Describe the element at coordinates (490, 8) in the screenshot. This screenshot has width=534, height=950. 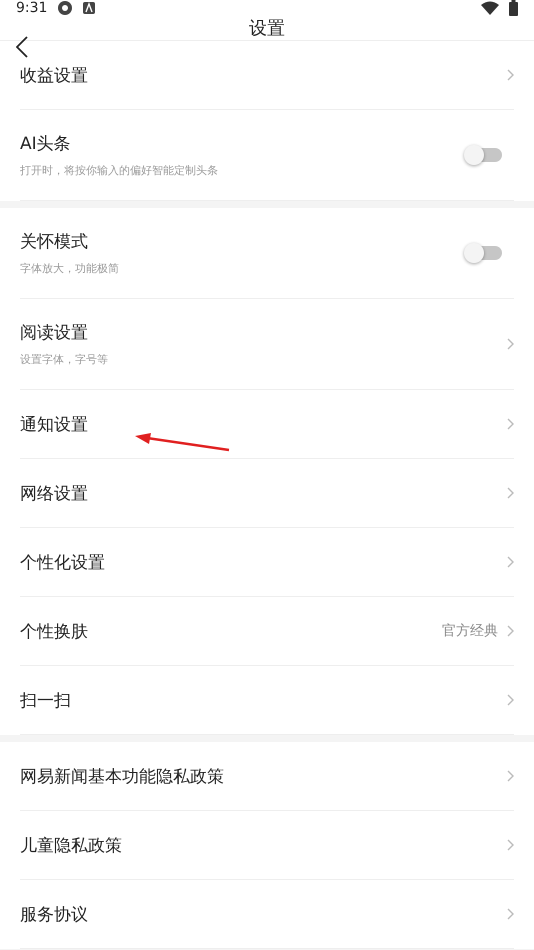
I see `wifi-icon` at that location.